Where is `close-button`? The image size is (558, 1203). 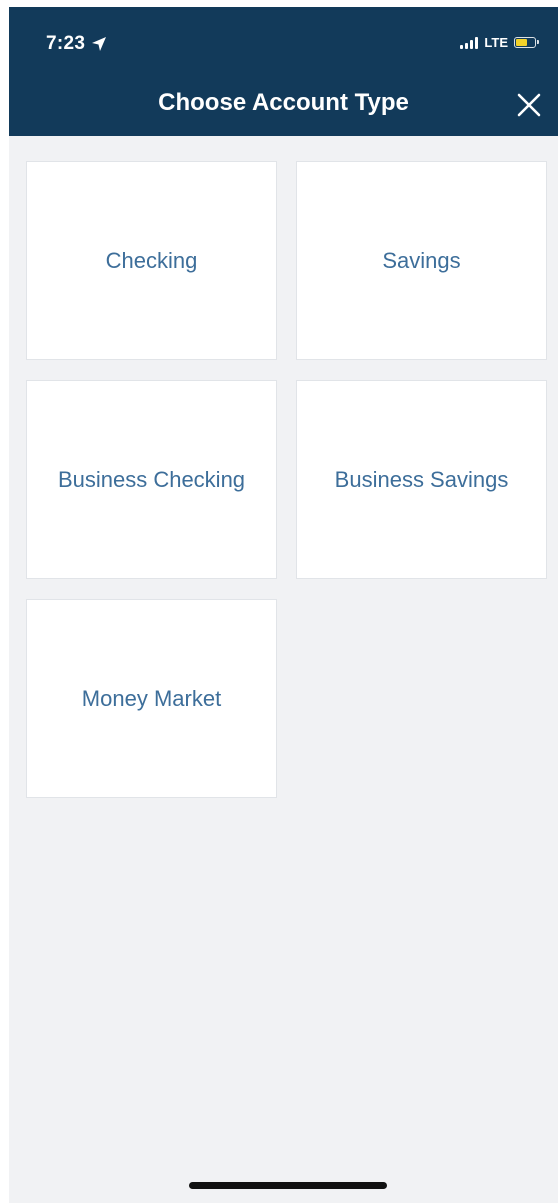 close-button is located at coordinates (529, 105).